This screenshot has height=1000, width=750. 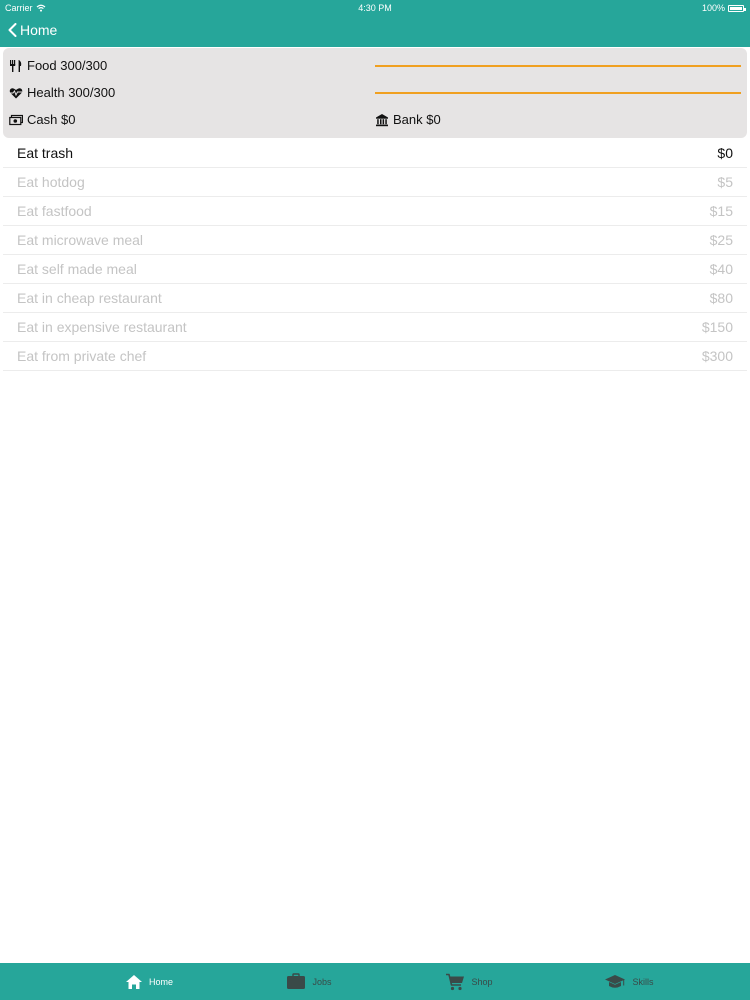 I want to click on item-price: $40, so click(x=721, y=269).